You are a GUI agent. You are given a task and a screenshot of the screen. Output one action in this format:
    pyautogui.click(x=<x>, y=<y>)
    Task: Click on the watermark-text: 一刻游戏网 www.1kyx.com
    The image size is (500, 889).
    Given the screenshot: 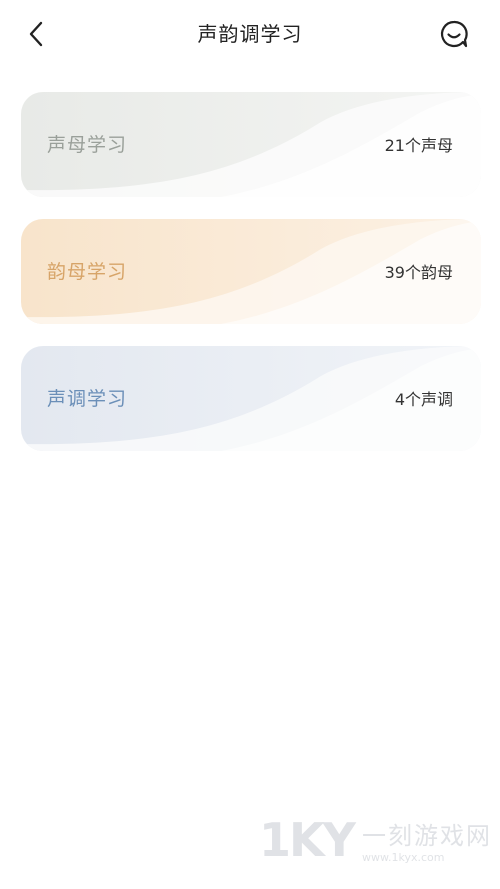 What is the action you would take?
    pyautogui.click(x=427, y=840)
    